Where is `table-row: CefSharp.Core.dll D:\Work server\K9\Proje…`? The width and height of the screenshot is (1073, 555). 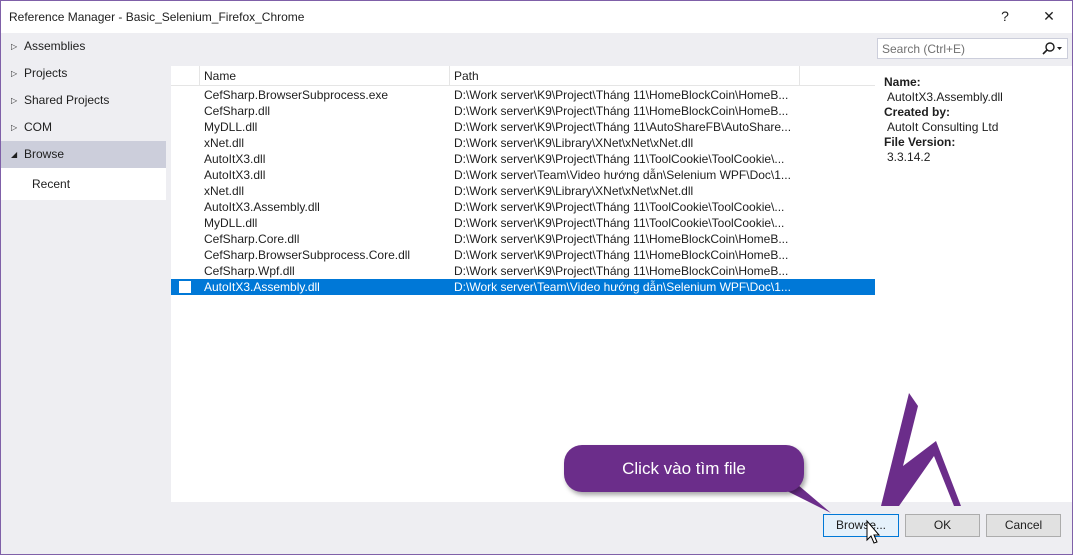
table-row: CefSharp.Core.dll D:\Work server\K9\Proje… is located at coordinates (523, 239).